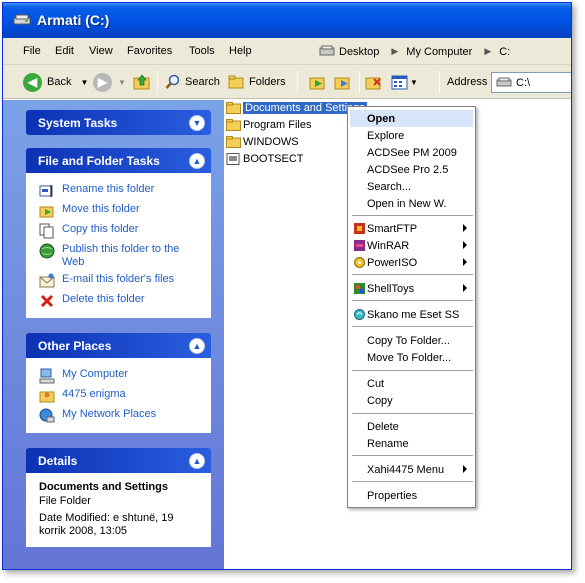 This screenshot has width=585, height=583. I want to click on up-folder-button, so click(142, 82).